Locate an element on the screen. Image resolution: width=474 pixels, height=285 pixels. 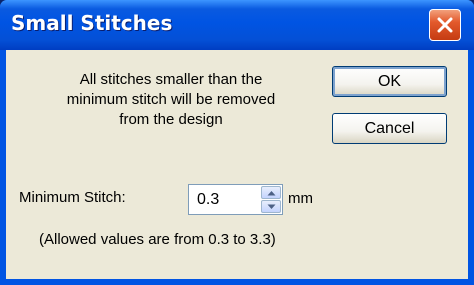
arrow-up-icon is located at coordinates (271, 193).